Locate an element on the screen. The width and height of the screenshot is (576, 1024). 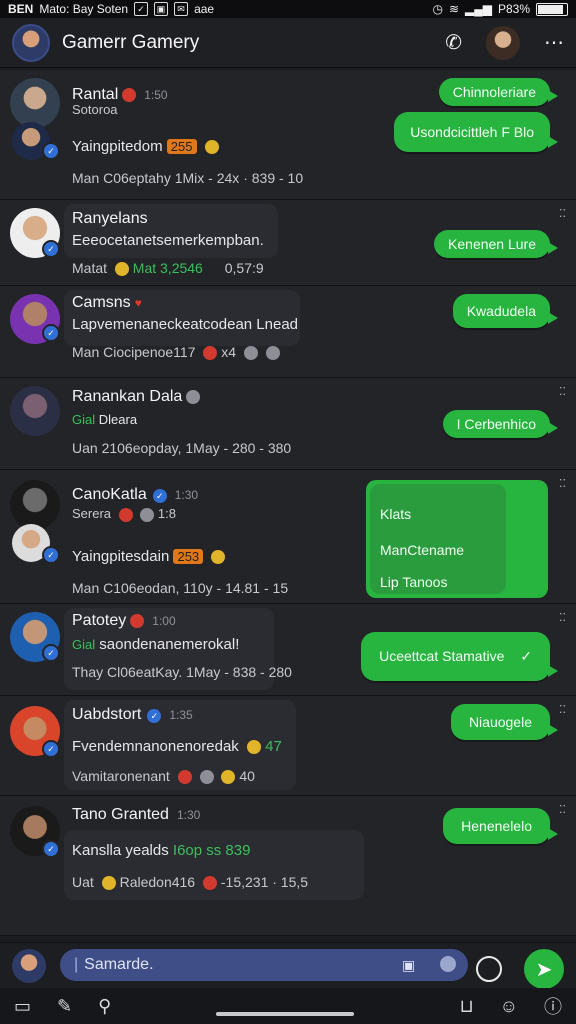
camera-icon is located at coordinates (489, 969).